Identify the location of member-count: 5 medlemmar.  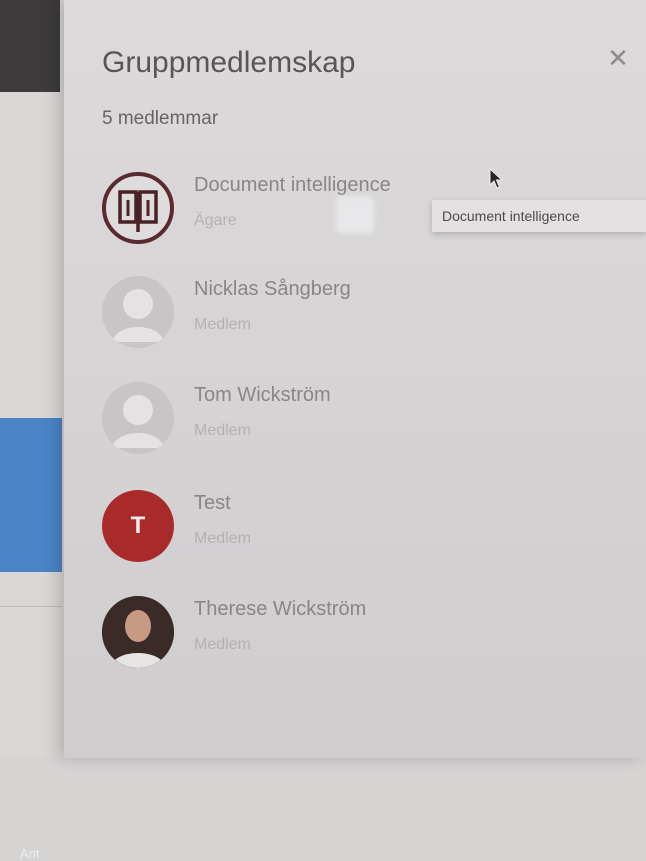
(160, 118).